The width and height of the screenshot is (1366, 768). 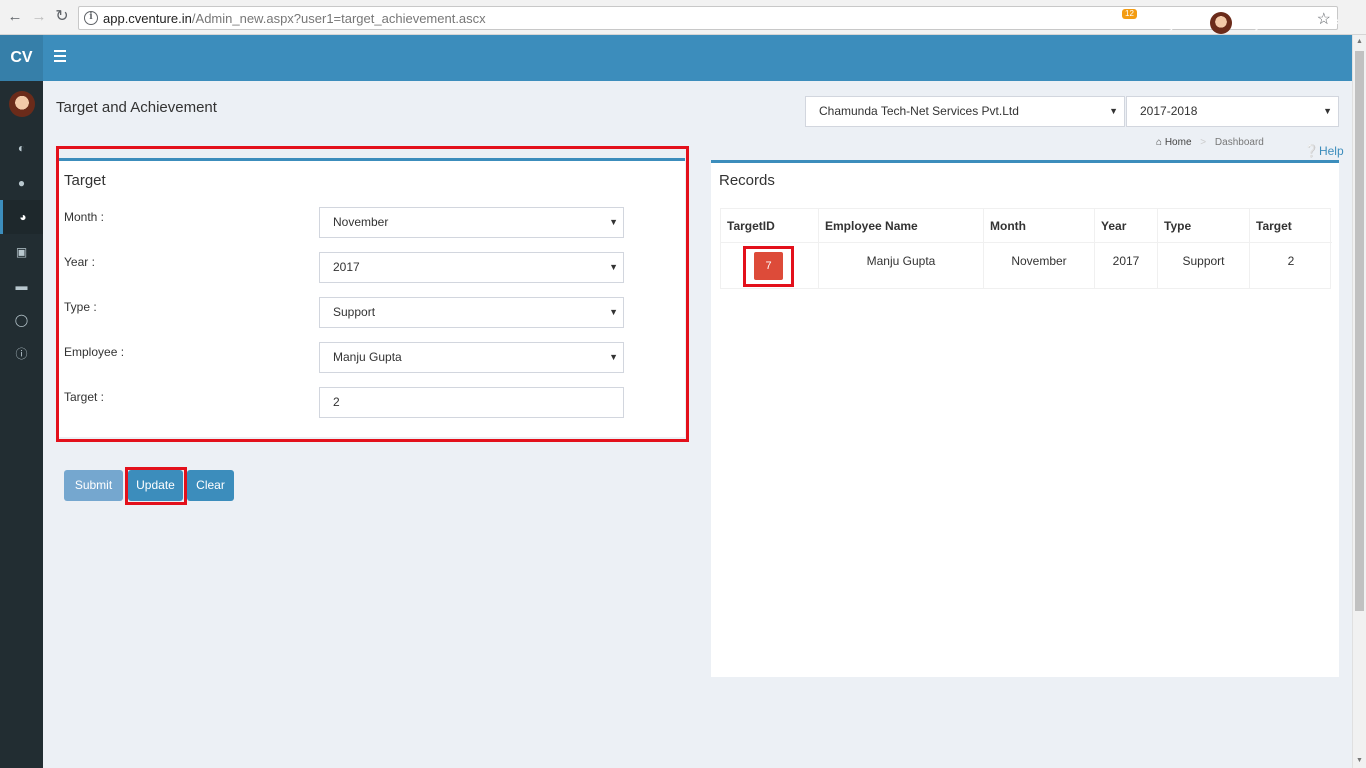 What do you see at coordinates (21, 183) in the screenshot?
I see `user-icon: ●` at bounding box center [21, 183].